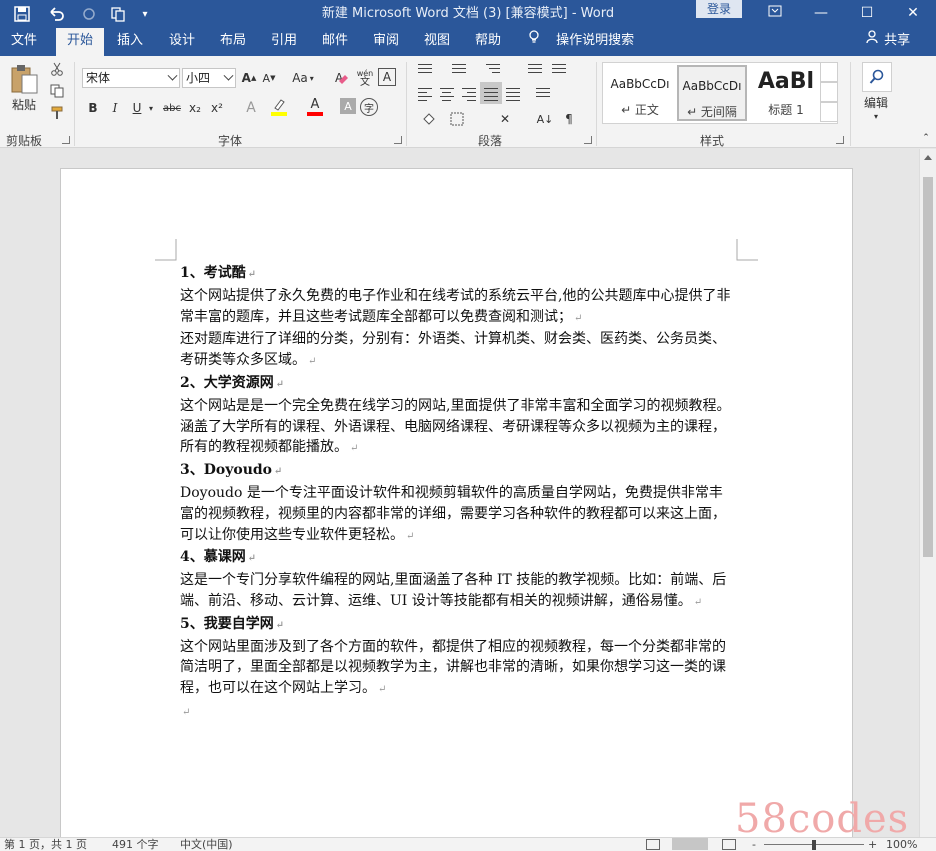 The width and height of the screenshot is (936, 851). What do you see at coordinates (457, 119) in the screenshot?
I see `borders-icon` at bounding box center [457, 119].